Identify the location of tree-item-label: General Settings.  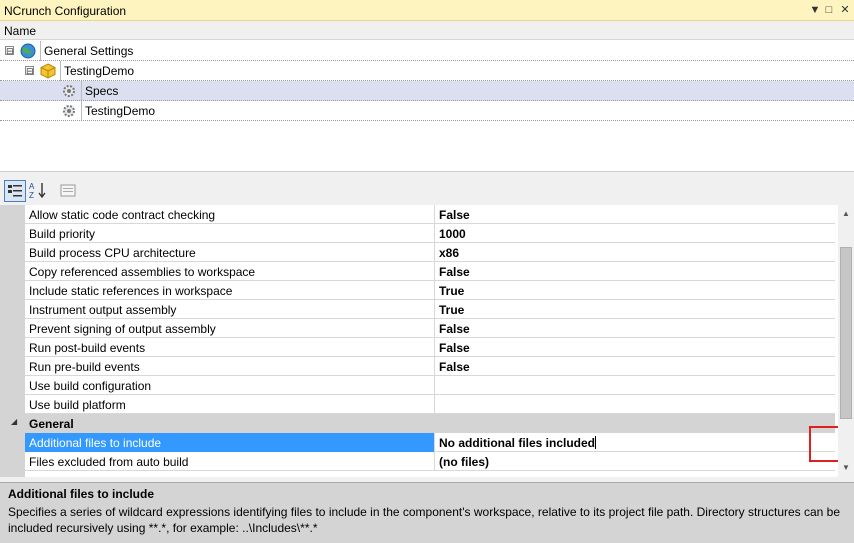
(89, 51).